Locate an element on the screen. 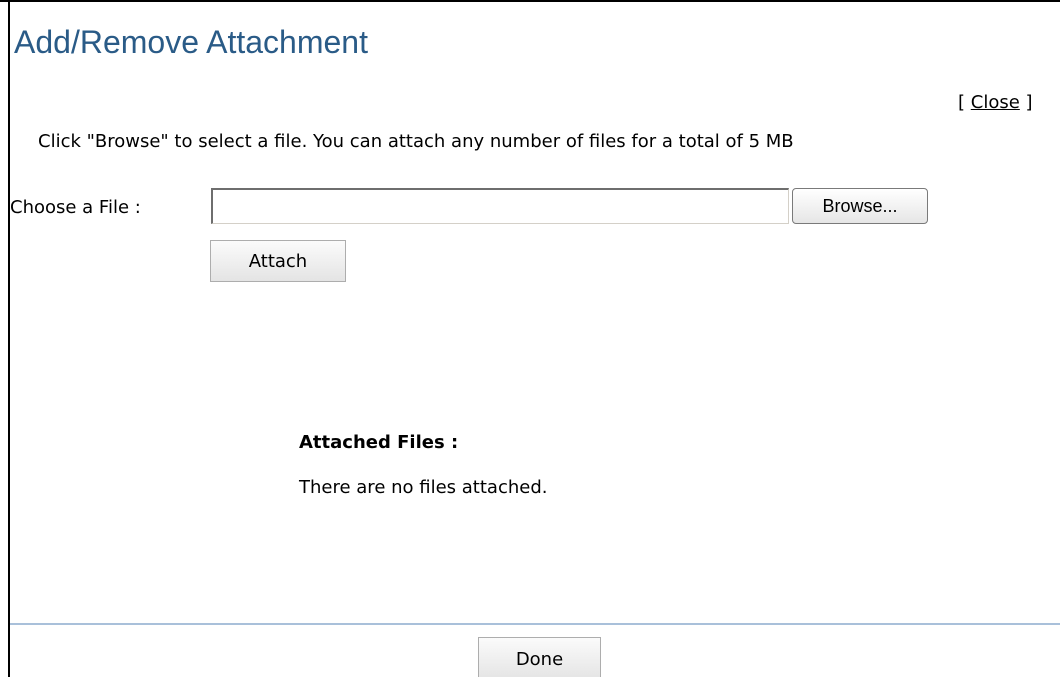 This screenshot has height=677, width=1060. no-files-message: There are no files attached. is located at coordinates (423, 487).